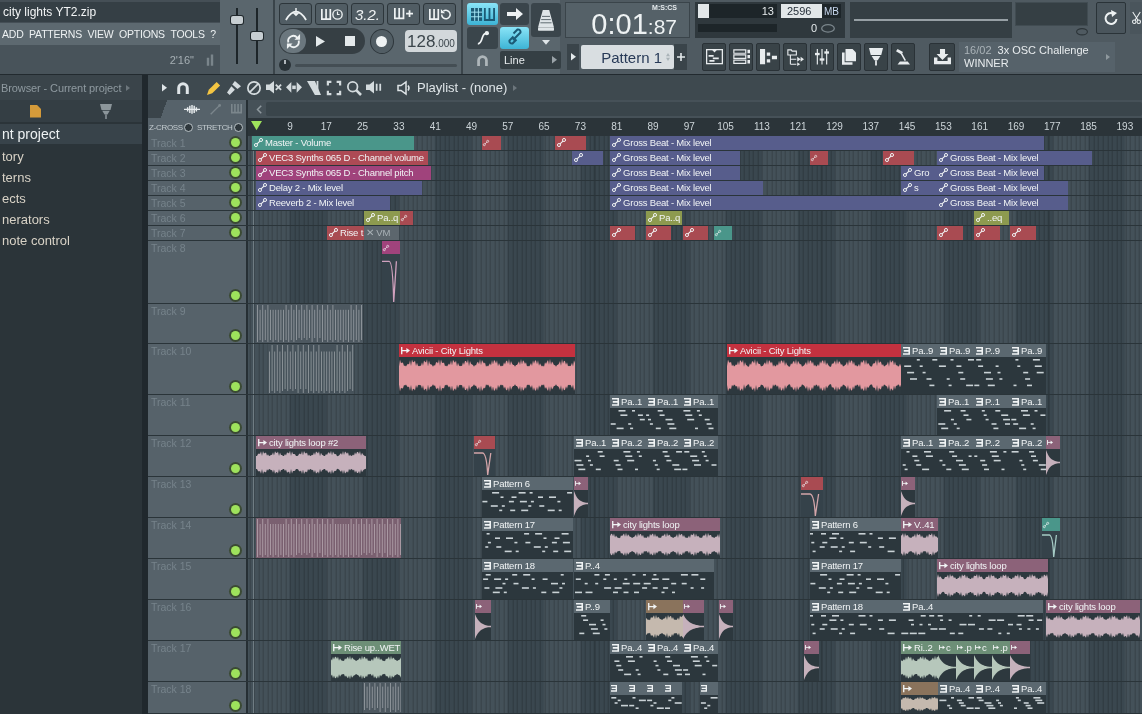 This screenshot has height=714, width=1142. Describe the element at coordinates (919, 173) in the screenshot. I see `playlist-clip: Gro` at that location.